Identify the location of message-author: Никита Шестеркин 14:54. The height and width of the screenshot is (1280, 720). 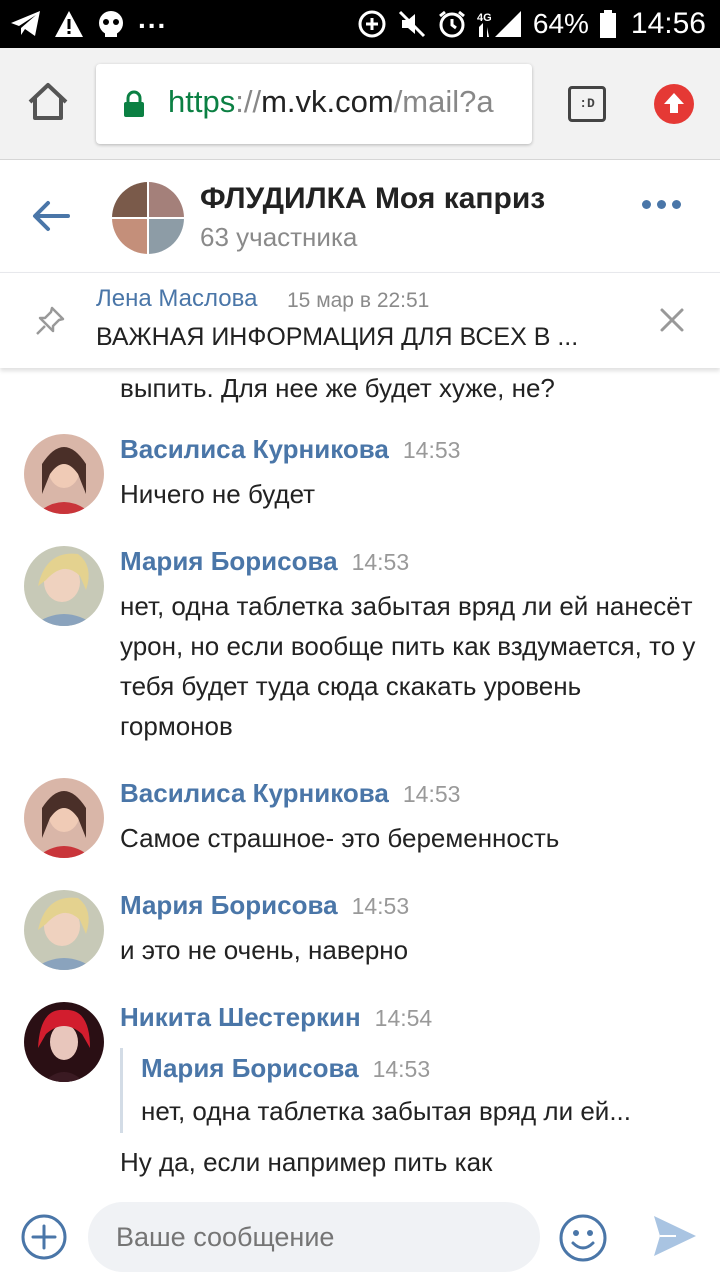
(276, 1017).